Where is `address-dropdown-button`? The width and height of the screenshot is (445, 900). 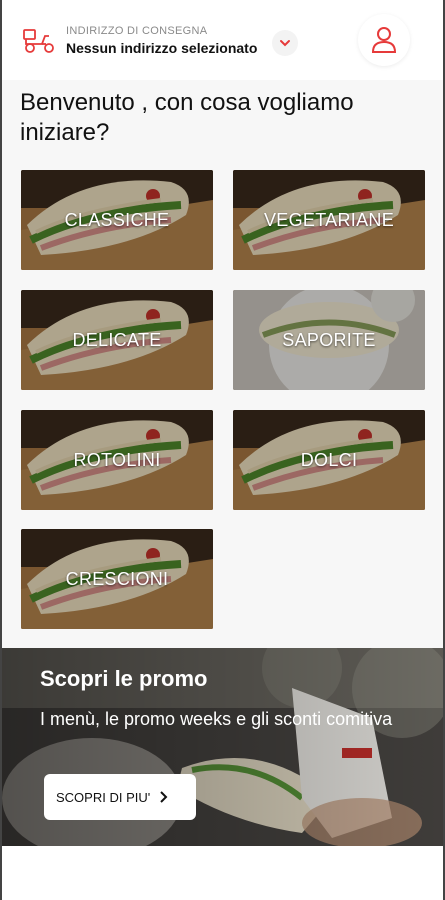 address-dropdown-button is located at coordinates (285, 43).